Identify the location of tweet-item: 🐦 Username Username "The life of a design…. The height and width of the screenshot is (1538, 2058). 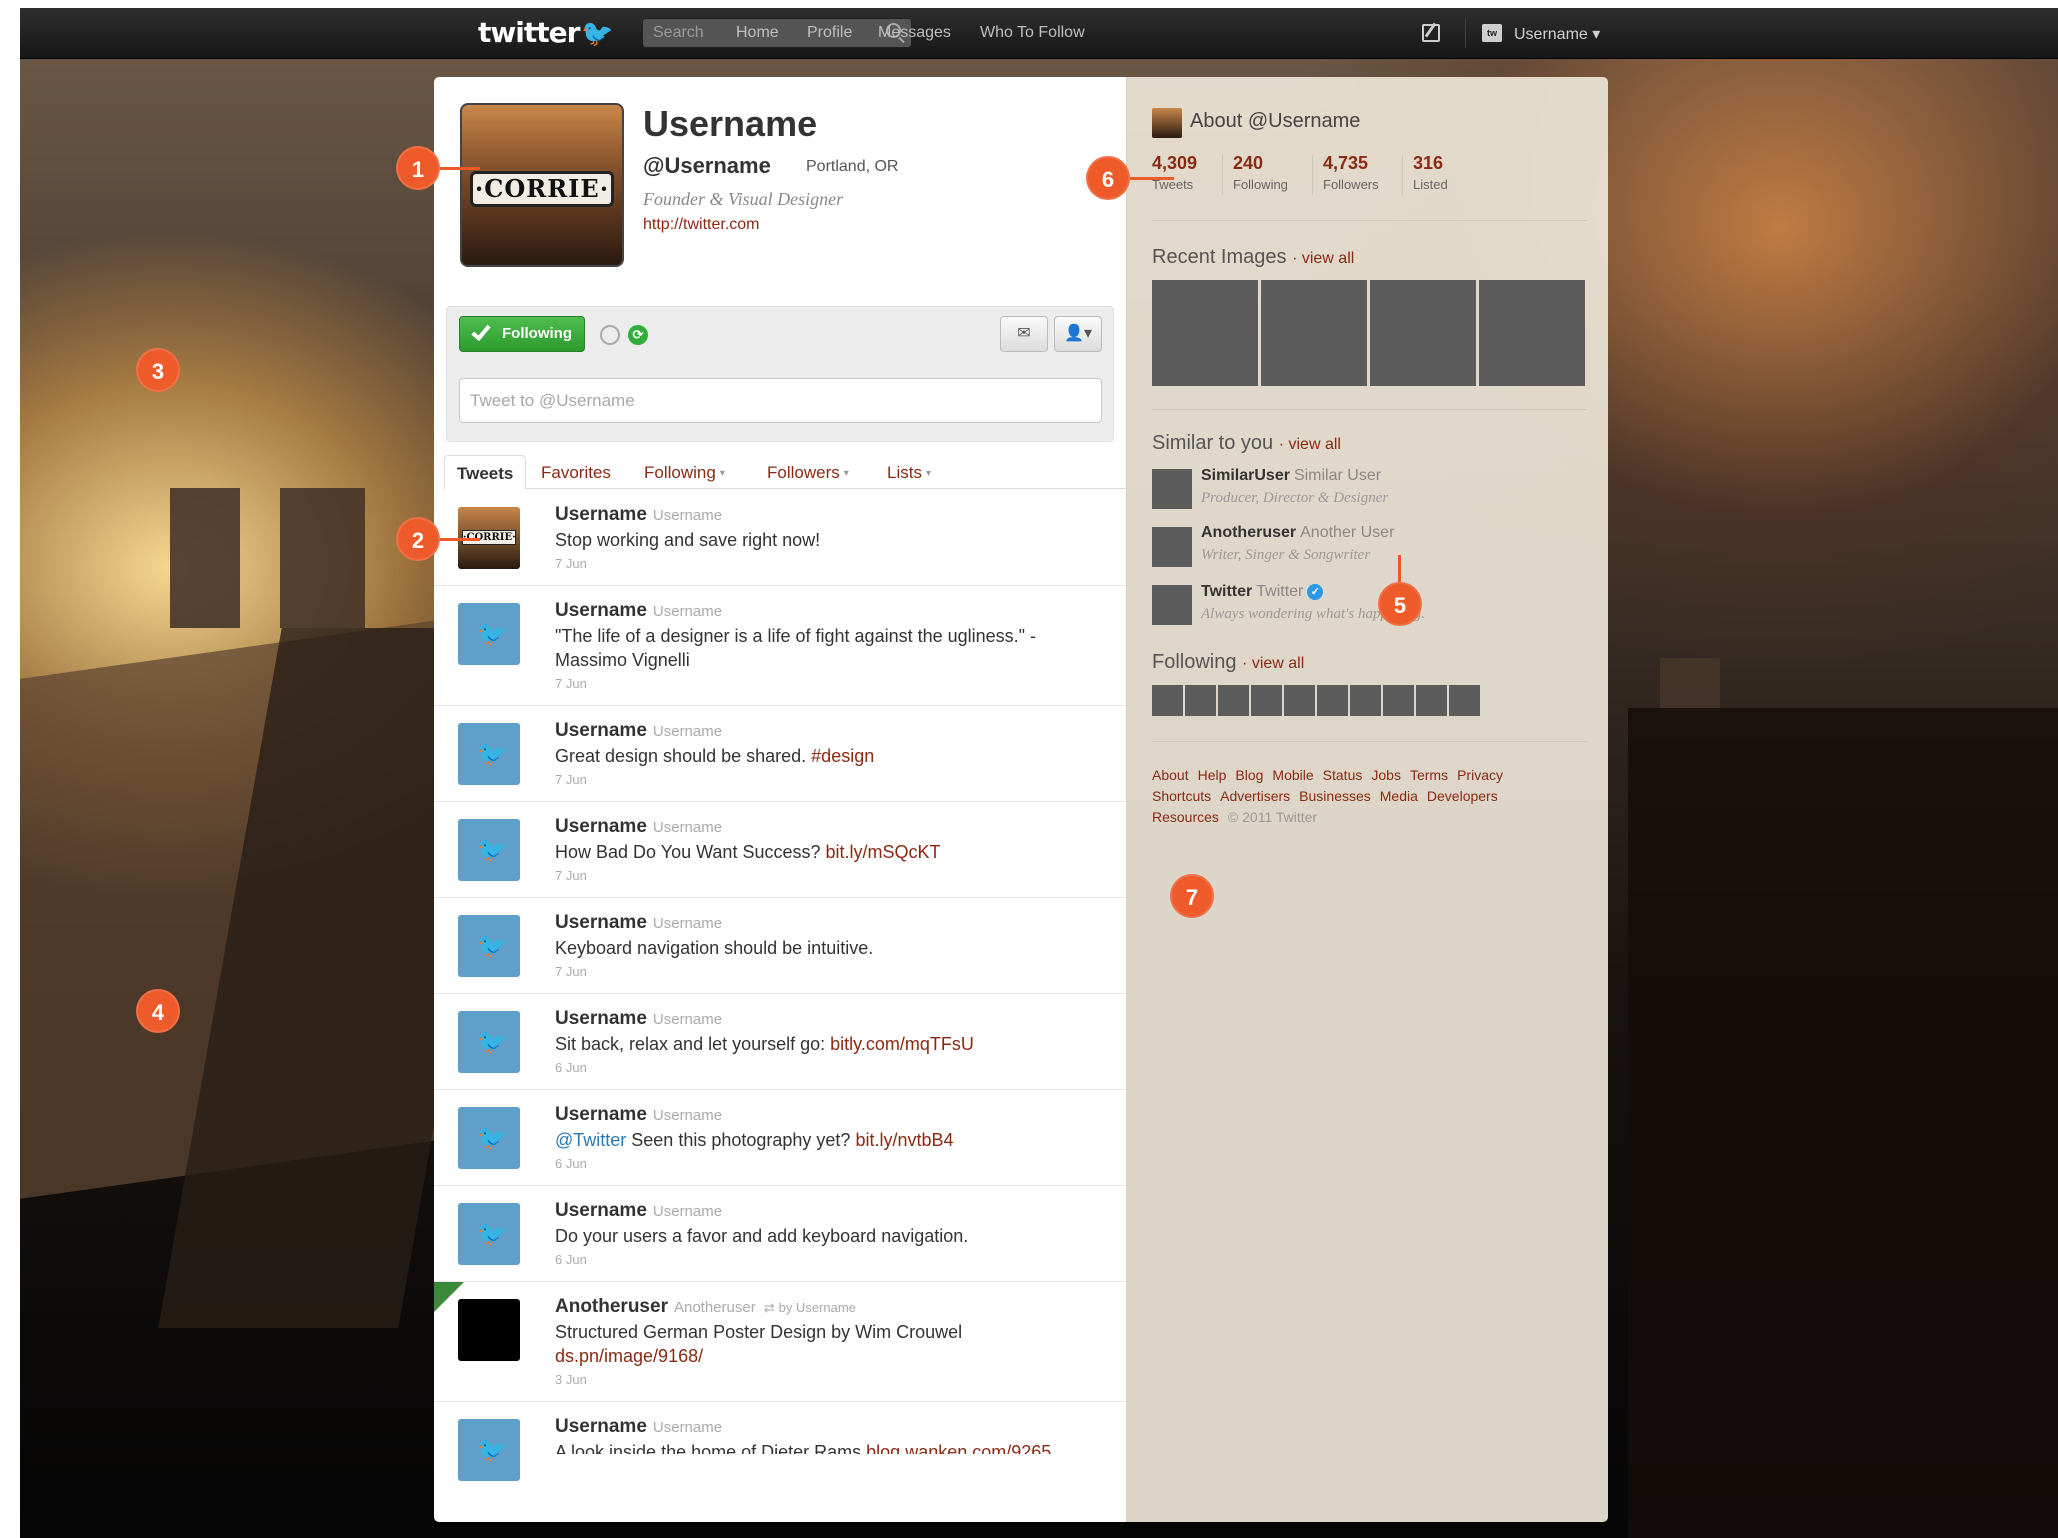
(780, 646).